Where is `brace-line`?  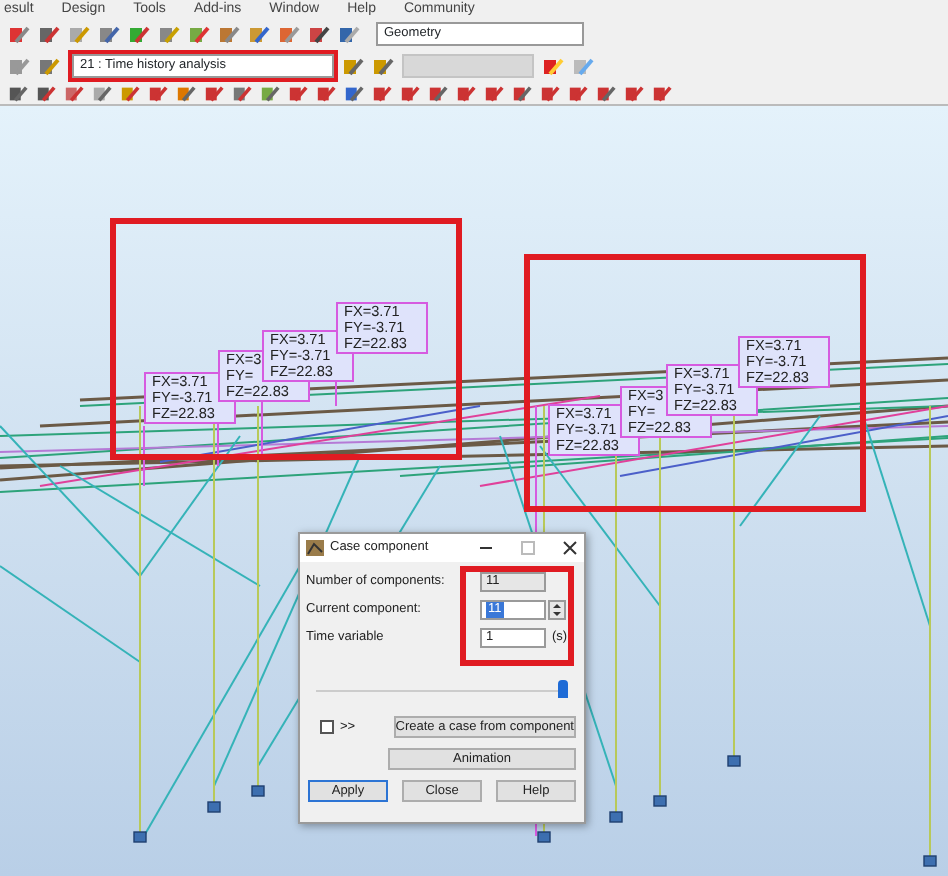
brace-line is located at coordinates (780, 471).